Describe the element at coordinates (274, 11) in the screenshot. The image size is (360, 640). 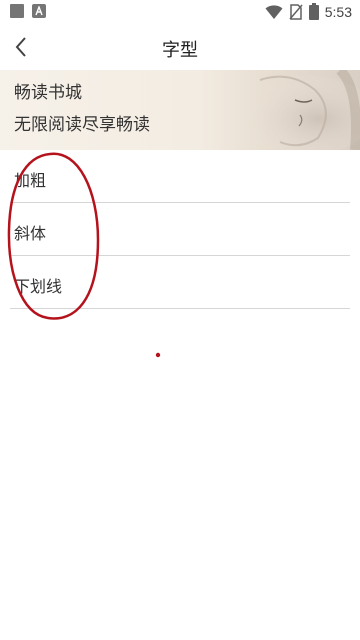
I see `wifi-icon` at that location.